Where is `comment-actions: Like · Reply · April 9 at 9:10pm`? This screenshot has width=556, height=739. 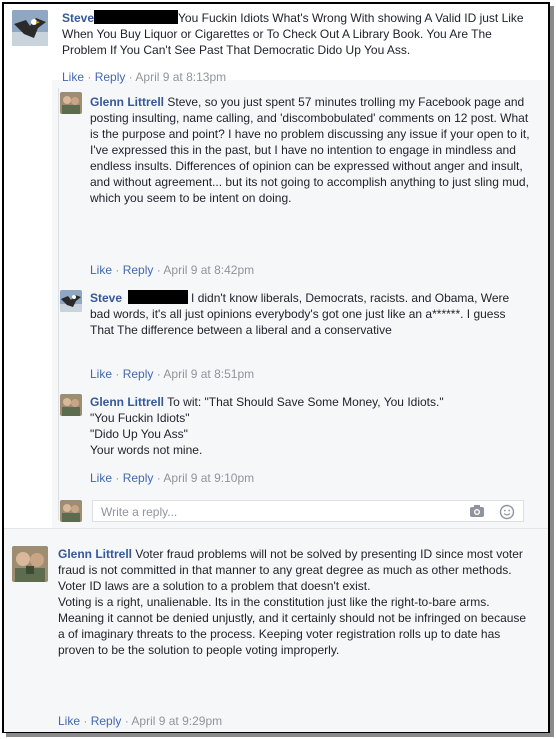 comment-actions: Like · Reply · April 9 at 9:10pm is located at coordinates (172, 478).